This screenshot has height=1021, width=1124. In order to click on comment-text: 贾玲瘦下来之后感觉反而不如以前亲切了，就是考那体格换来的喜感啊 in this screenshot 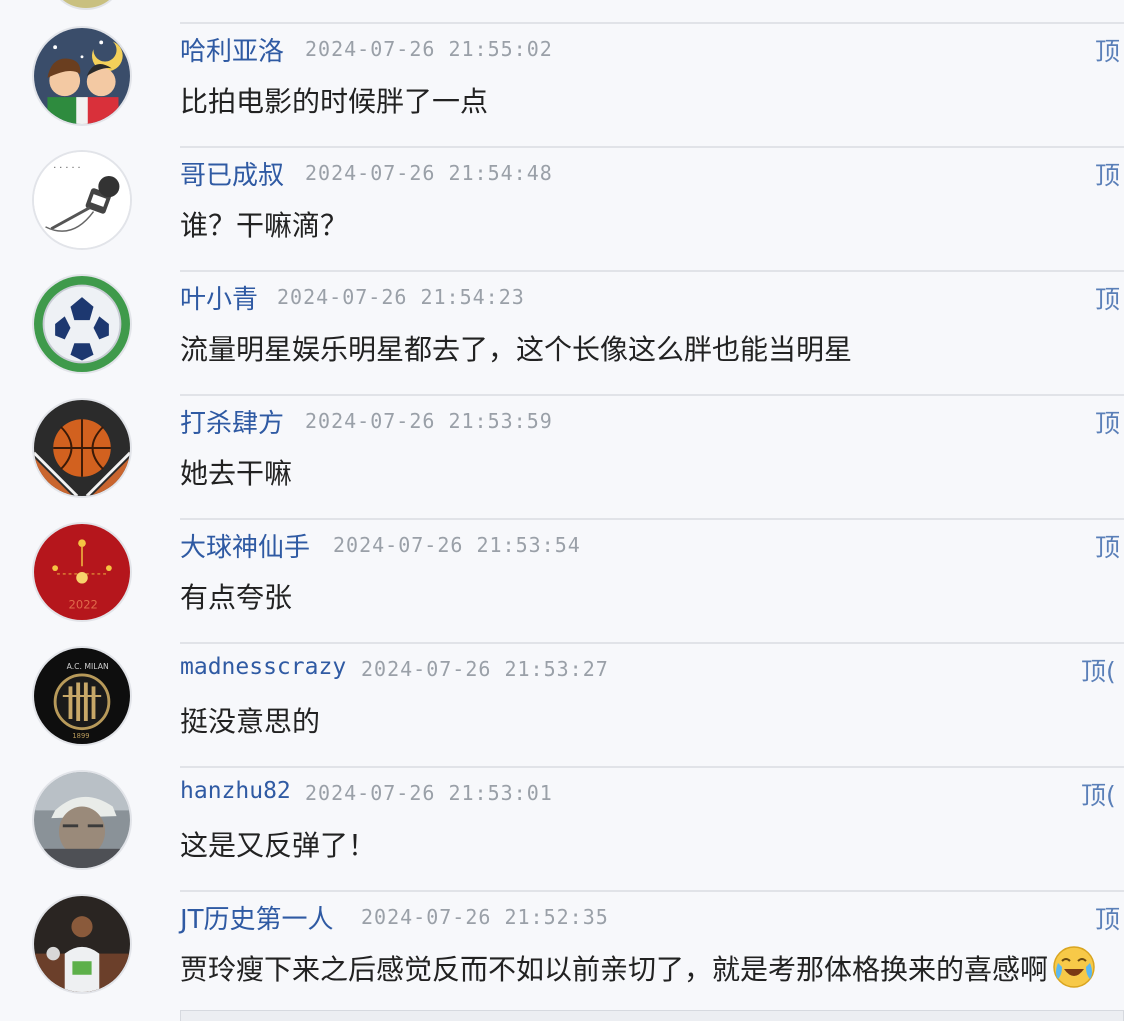, I will do `click(638, 967)`.